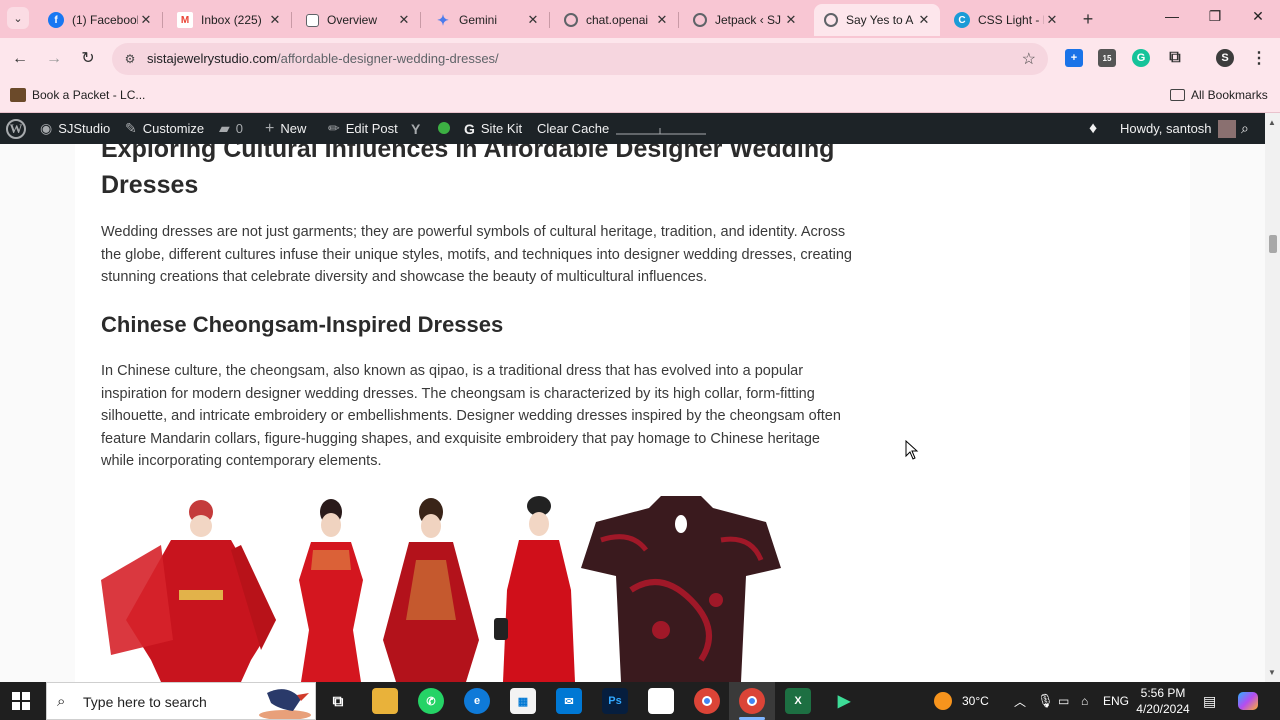  What do you see at coordinates (1029, 59) in the screenshot?
I see `bookmark-star-icon: ☆` at bounding box center [1029, 59].